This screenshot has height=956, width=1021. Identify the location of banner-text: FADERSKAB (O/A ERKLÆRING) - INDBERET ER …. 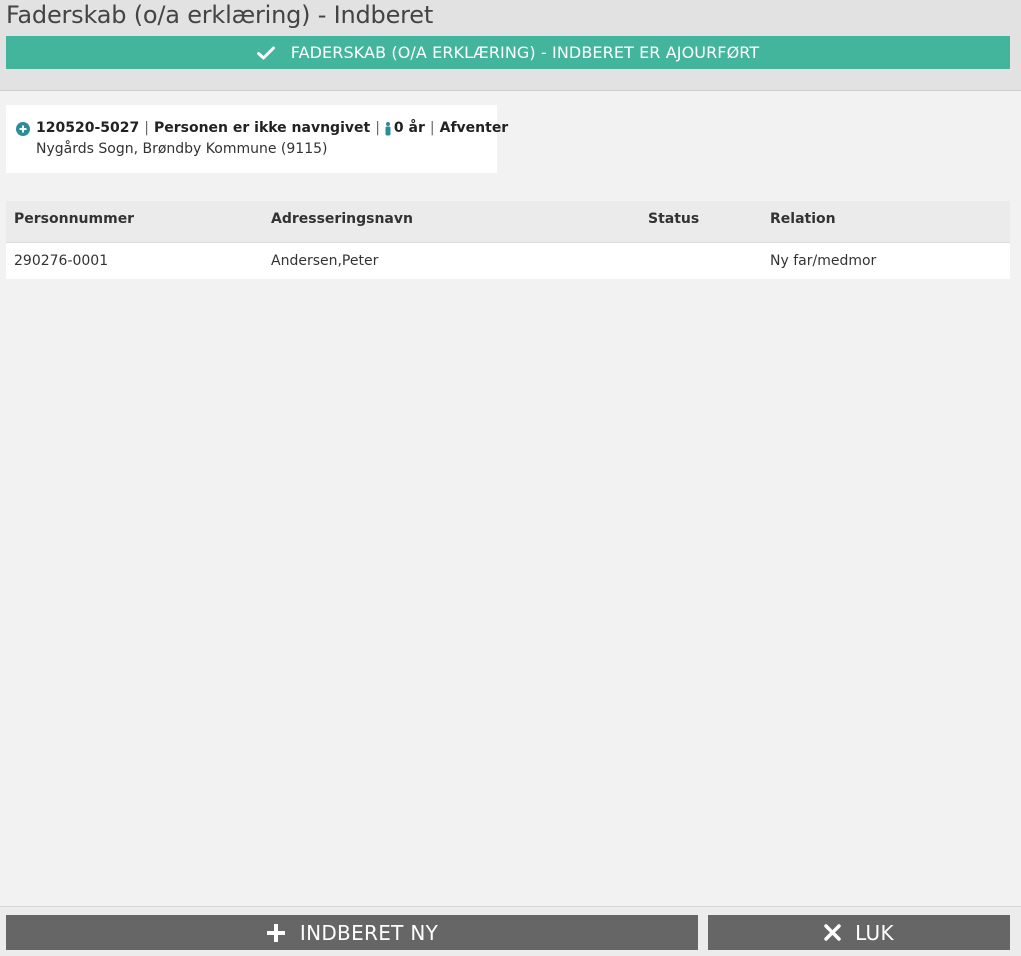
(525, 52).